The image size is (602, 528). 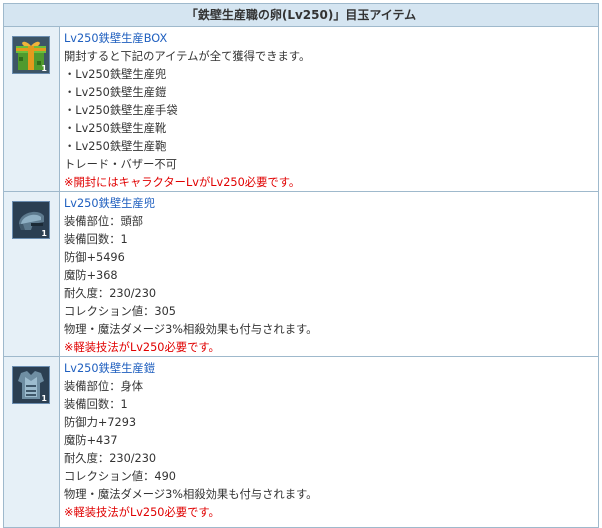 What do you see at coordinates (31, 220) in the screenshot?
I see `helmet-icon: 1` at bounding box center [31, 220].